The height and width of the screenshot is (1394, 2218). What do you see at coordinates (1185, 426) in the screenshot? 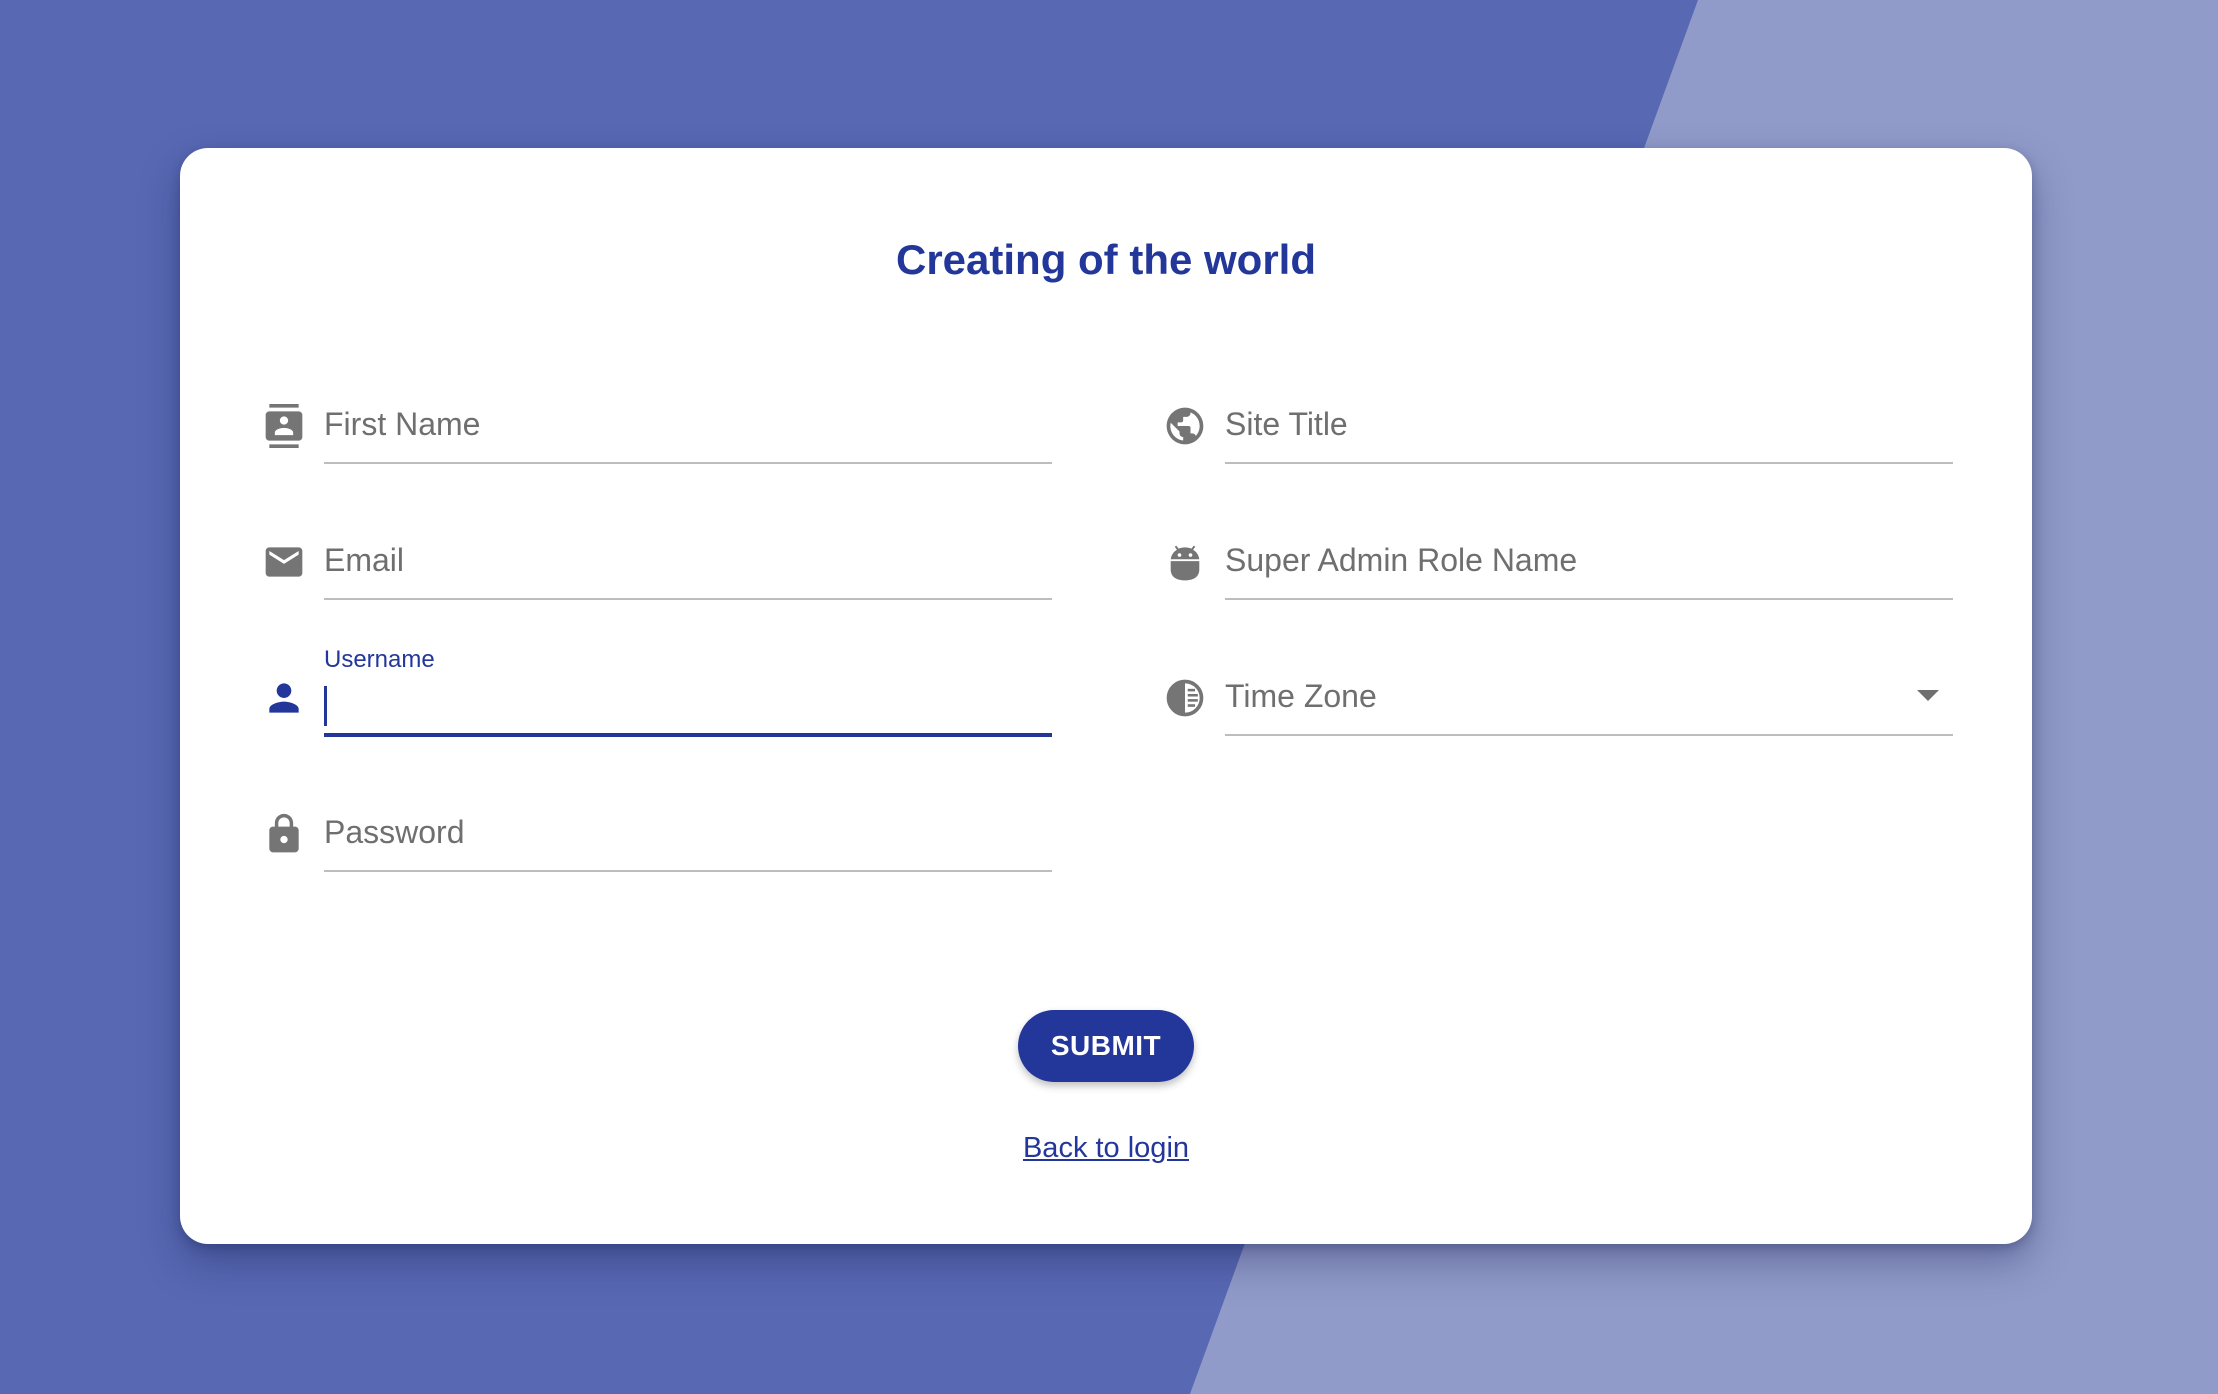
I see `globe-icon` at bounding box center [1185, 426].